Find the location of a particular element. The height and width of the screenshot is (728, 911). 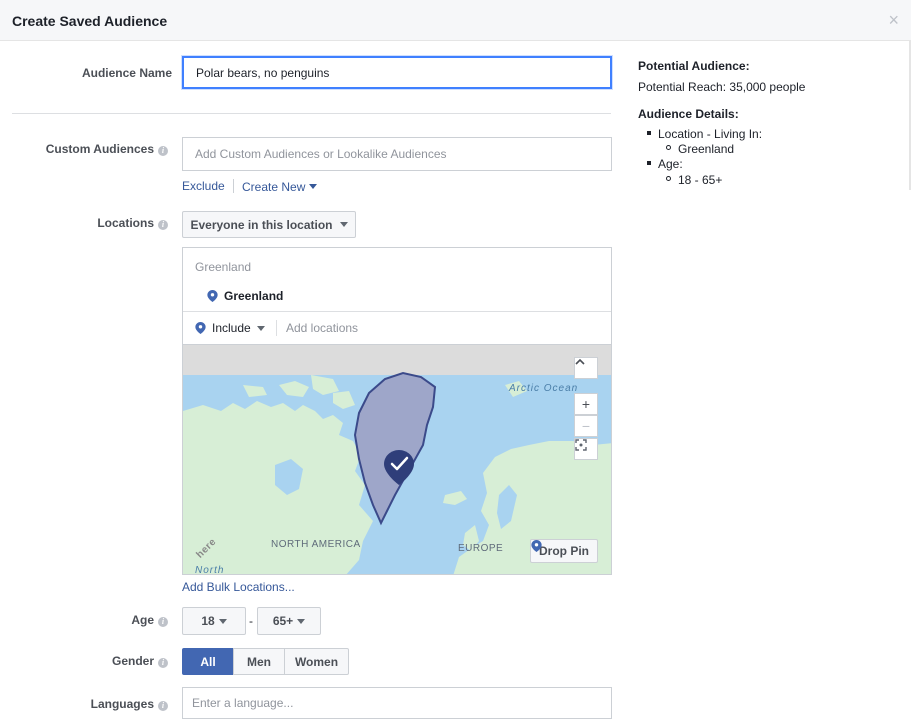

gender-men-button: Men is located at coordinates (259, 661).